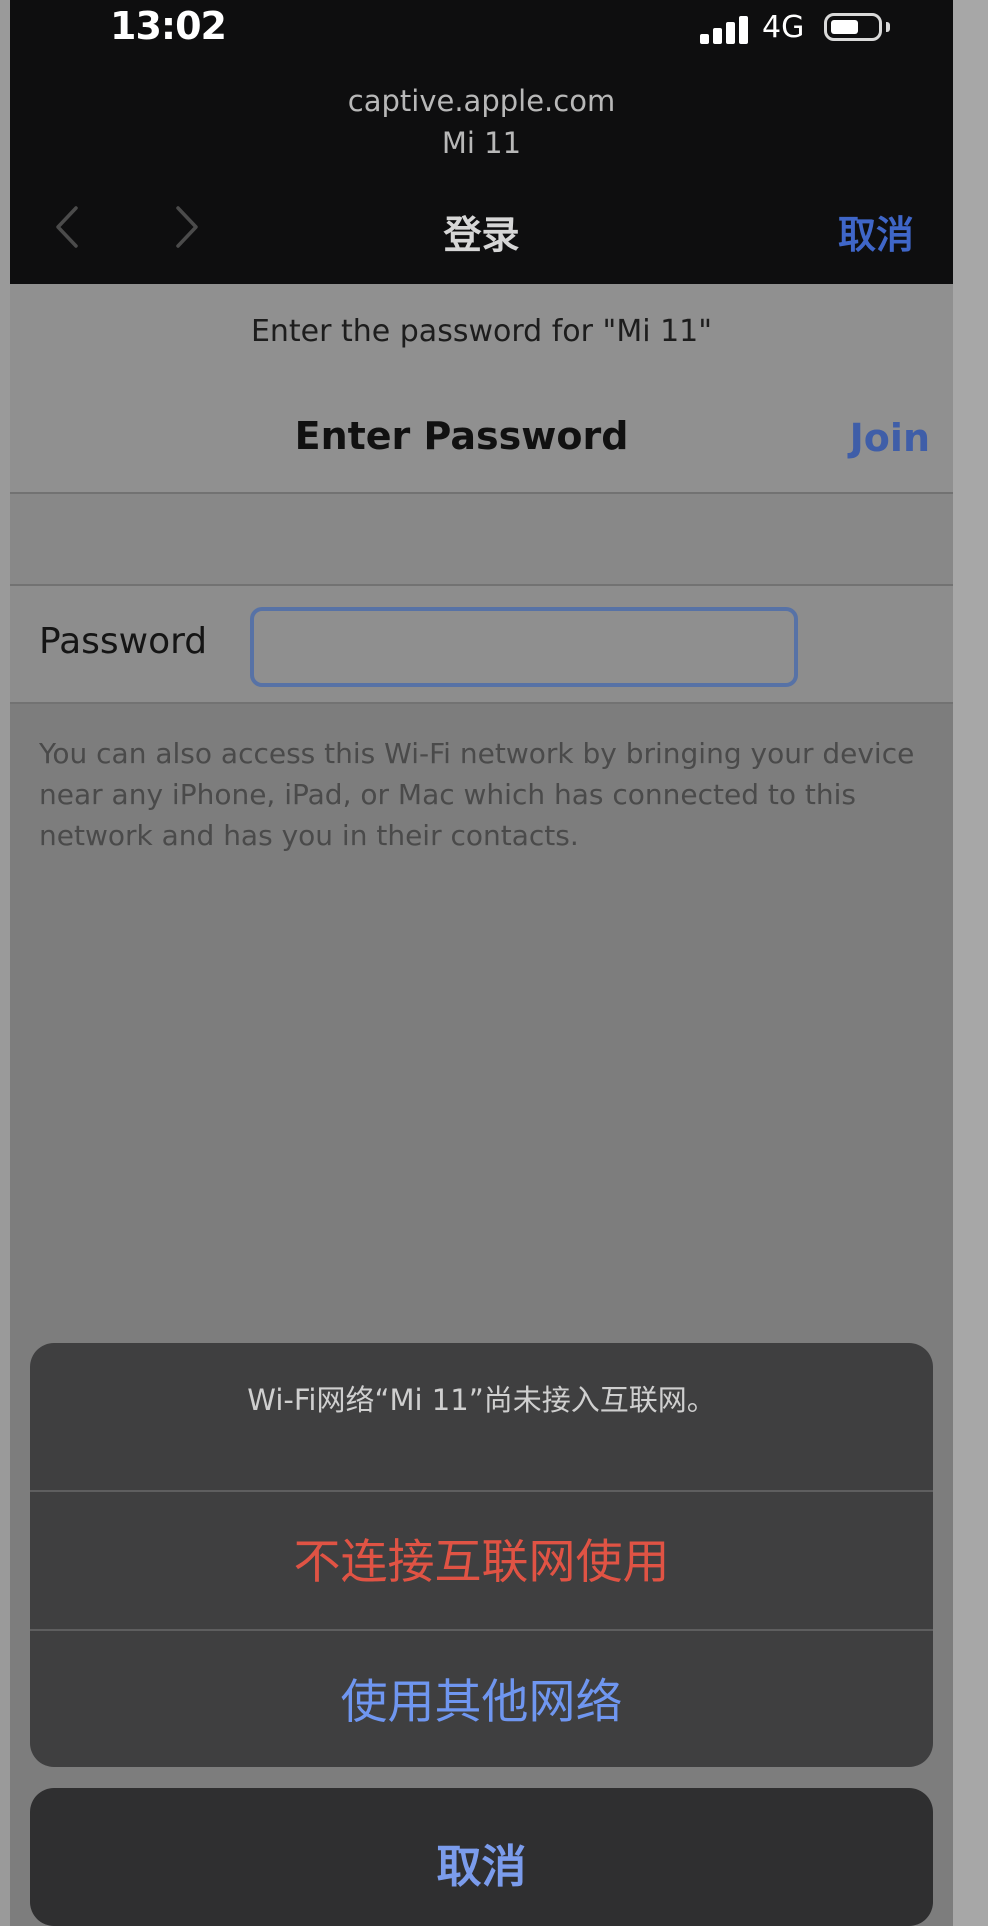 Image resolution: width=988 pixels, height=1926 pixels. What do you see at coordinates (728, 28) in the screenshot?
I see `signal-icon` at bounding box center [728, 28].